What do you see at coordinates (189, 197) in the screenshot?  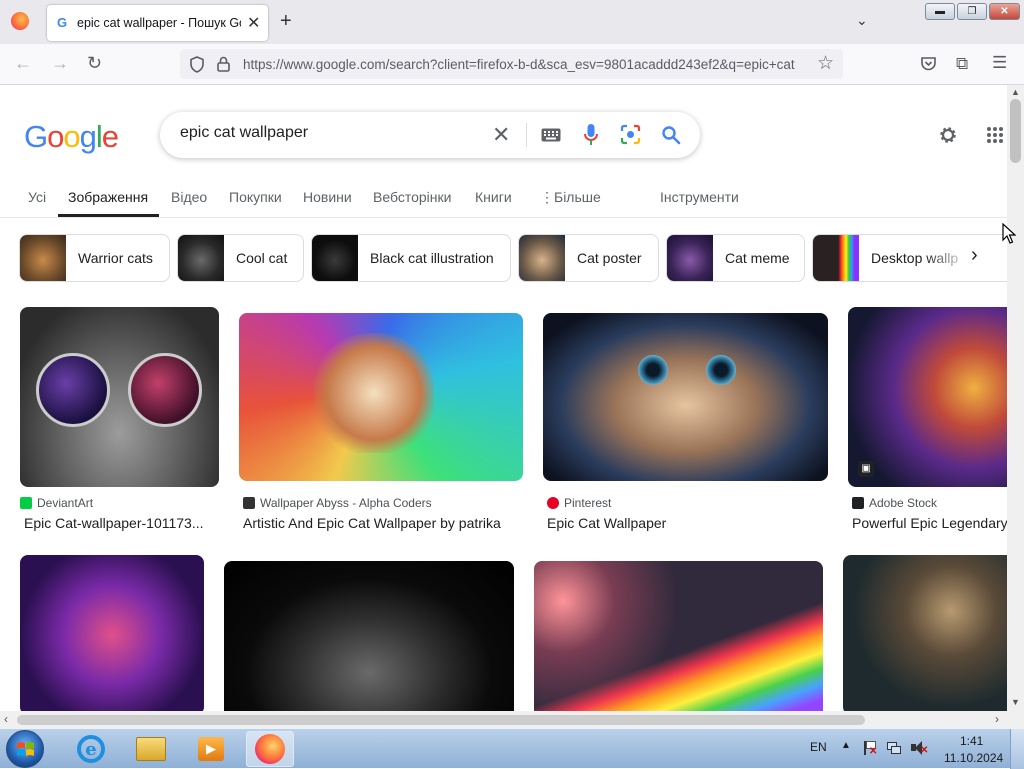 I see `tab-videos: Відео` at bounding box center [189, 197].